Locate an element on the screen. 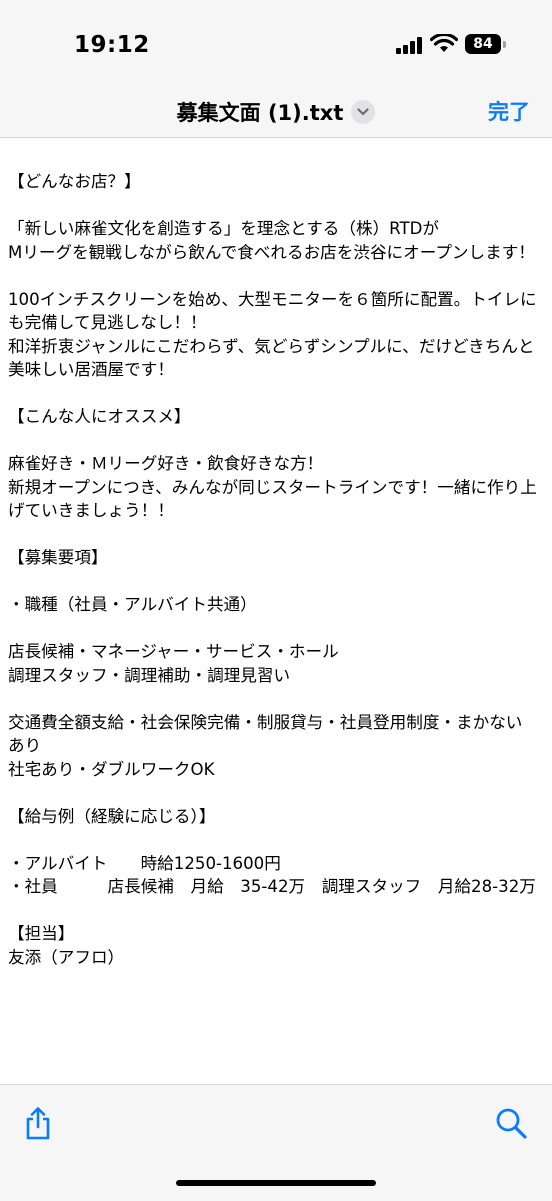 Image resolution: width=552 pixels, height=1201 pixels. search-icon is located at coordinates (511, 1123).